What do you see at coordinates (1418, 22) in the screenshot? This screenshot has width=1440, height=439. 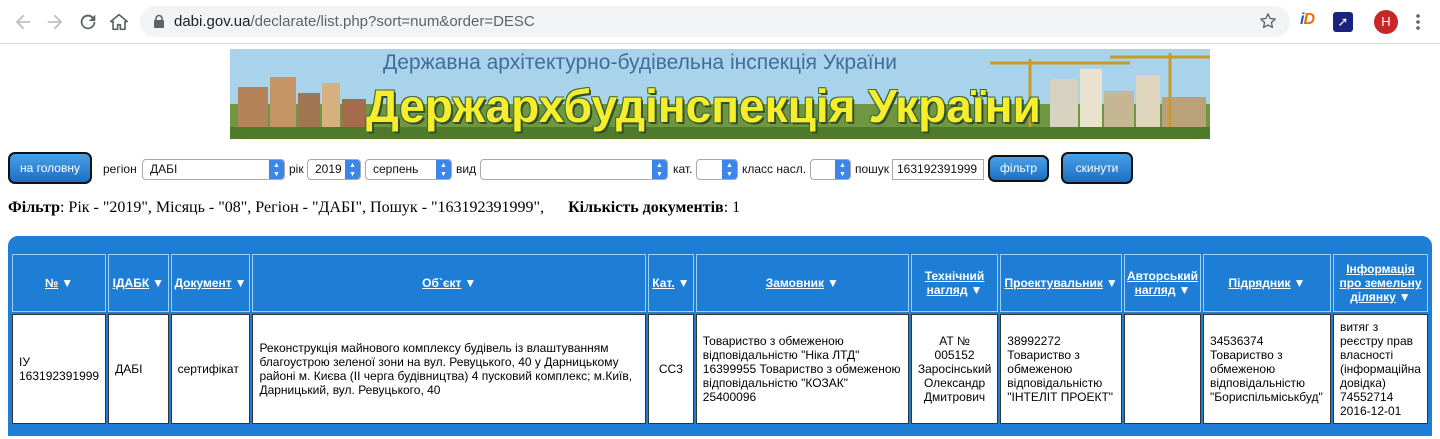 I see `kebab-menu-icon` at bounding box center [1418, 22].